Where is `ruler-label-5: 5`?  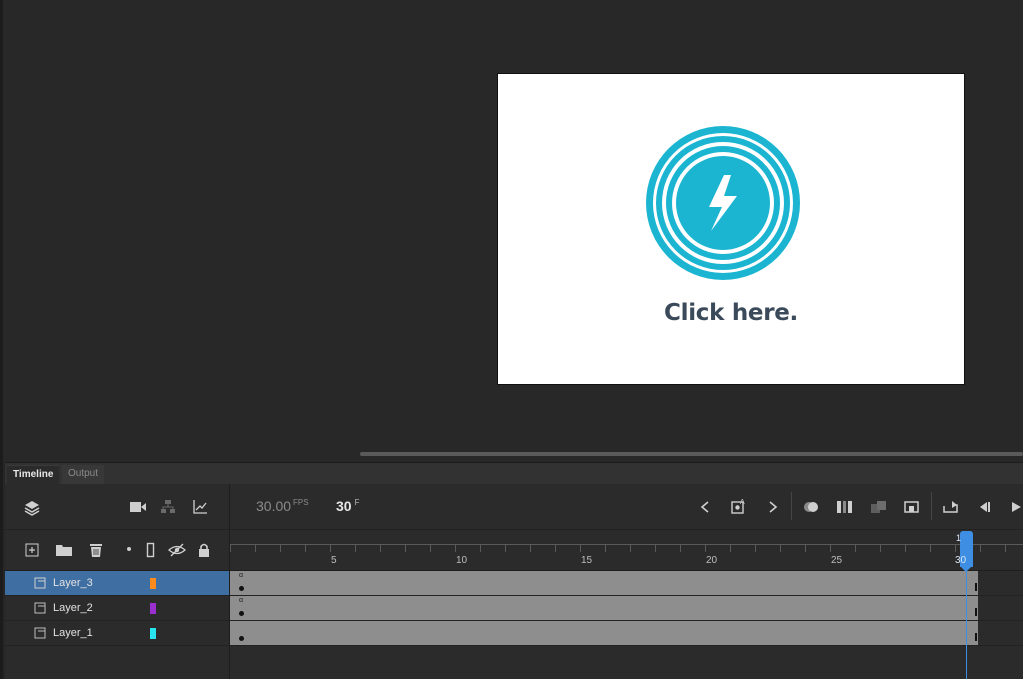 ruler-label-5: 5 is located at coordinates (334, 560).